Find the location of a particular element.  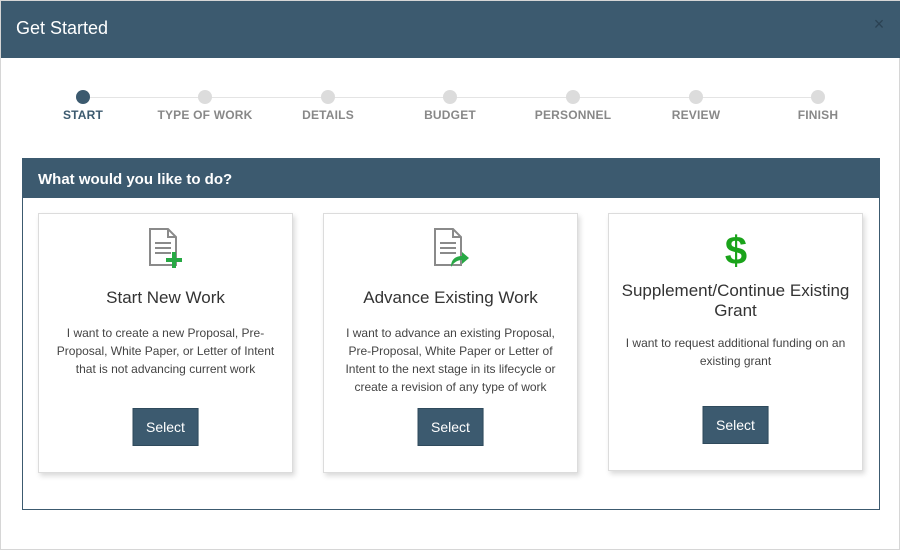

close-icon: × is located at coordinates (879, 24).